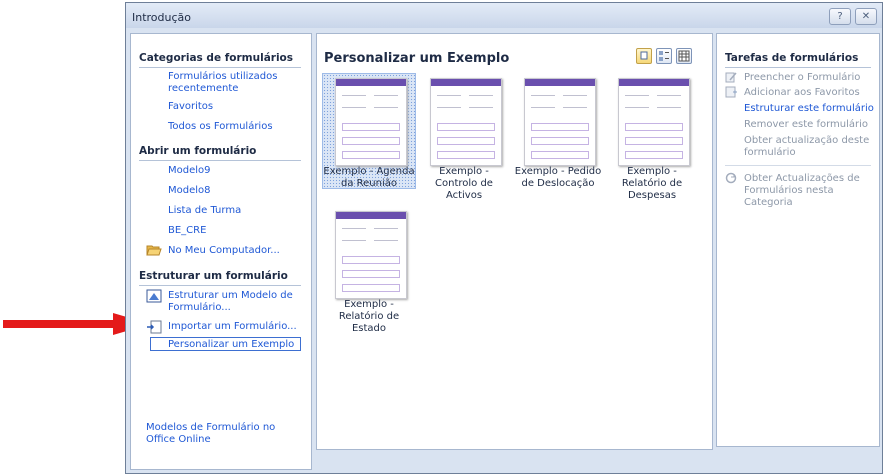  I want to click on categories-heading: Categorias de formulários, so click(220, 60).